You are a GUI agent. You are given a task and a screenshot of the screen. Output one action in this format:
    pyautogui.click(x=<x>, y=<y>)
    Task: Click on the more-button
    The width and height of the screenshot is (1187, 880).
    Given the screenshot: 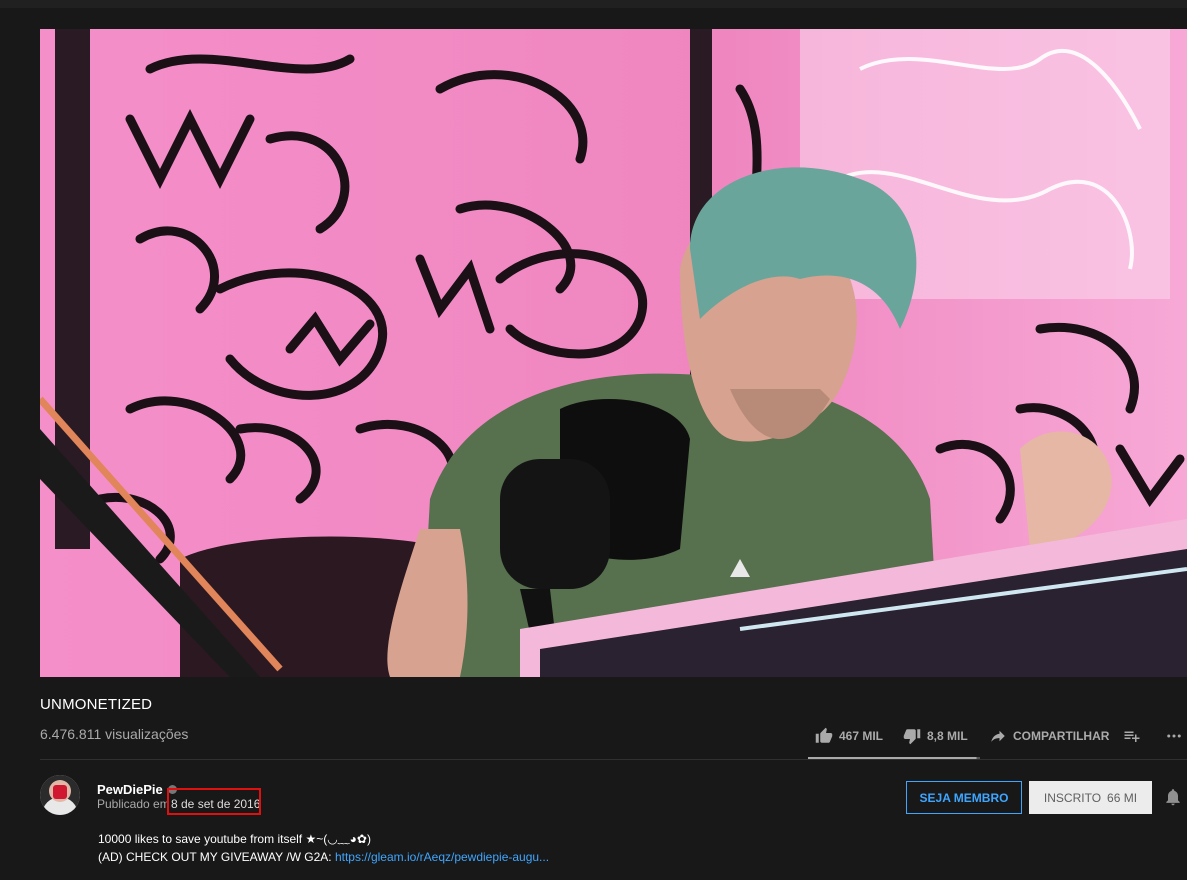 What is the action you would take?
    pyautogui.click(x=1176, y=736)
    